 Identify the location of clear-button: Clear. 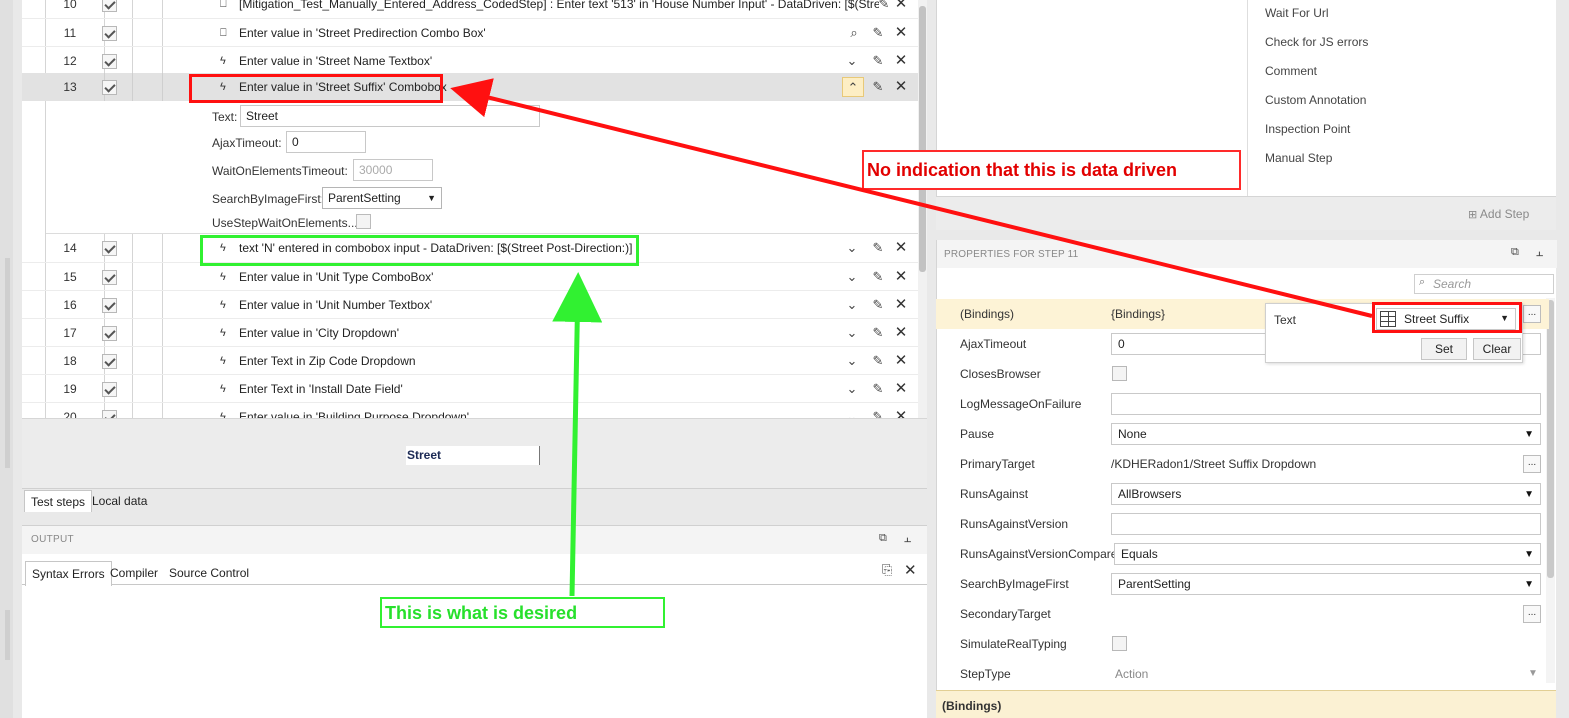
(1497, 349).